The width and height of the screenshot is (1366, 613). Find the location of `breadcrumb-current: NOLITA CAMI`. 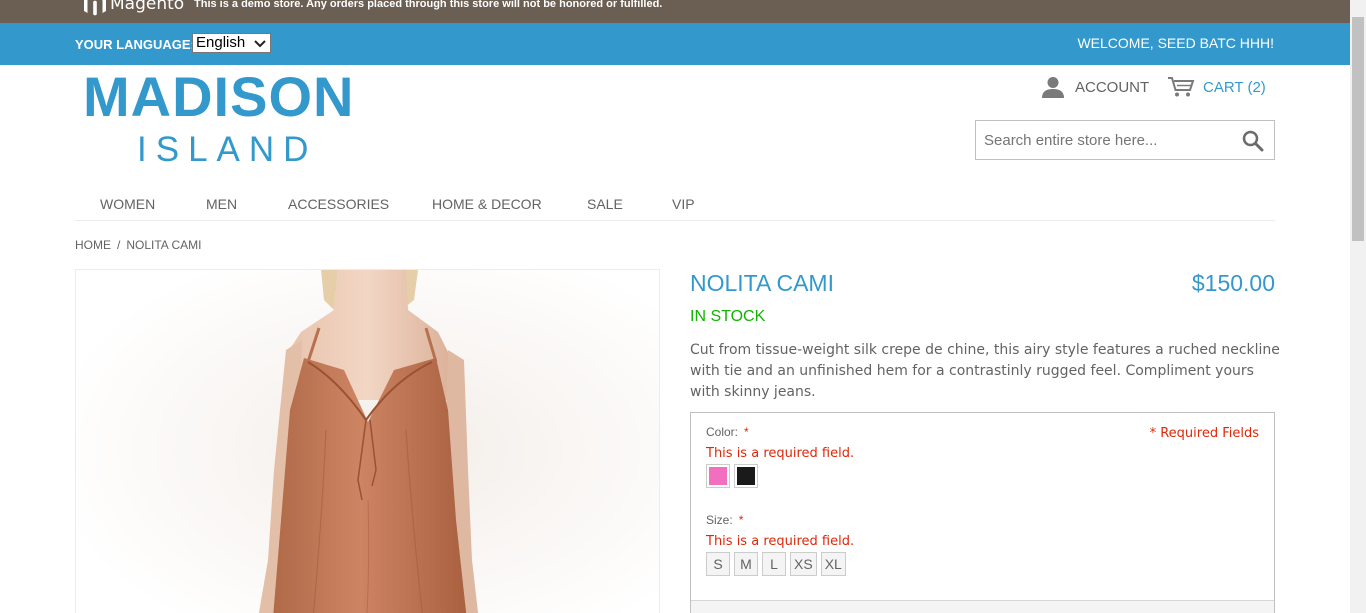

breadcrumb-current: NOLITA CAMI is located at coordinates (164, 245).